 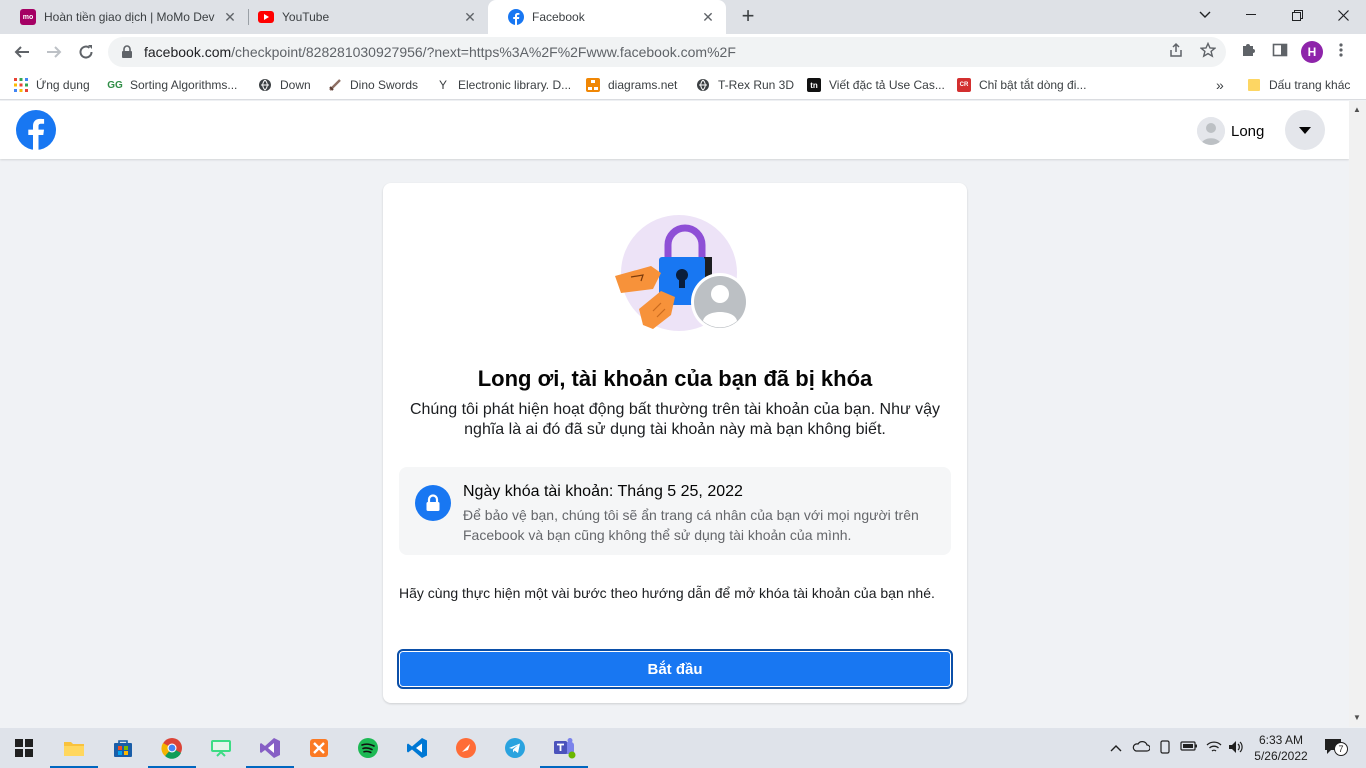 What do you see at coordinates (221, 748) in the screenshot?
I see `android-studio-icon` at bounding box center [221, 748].